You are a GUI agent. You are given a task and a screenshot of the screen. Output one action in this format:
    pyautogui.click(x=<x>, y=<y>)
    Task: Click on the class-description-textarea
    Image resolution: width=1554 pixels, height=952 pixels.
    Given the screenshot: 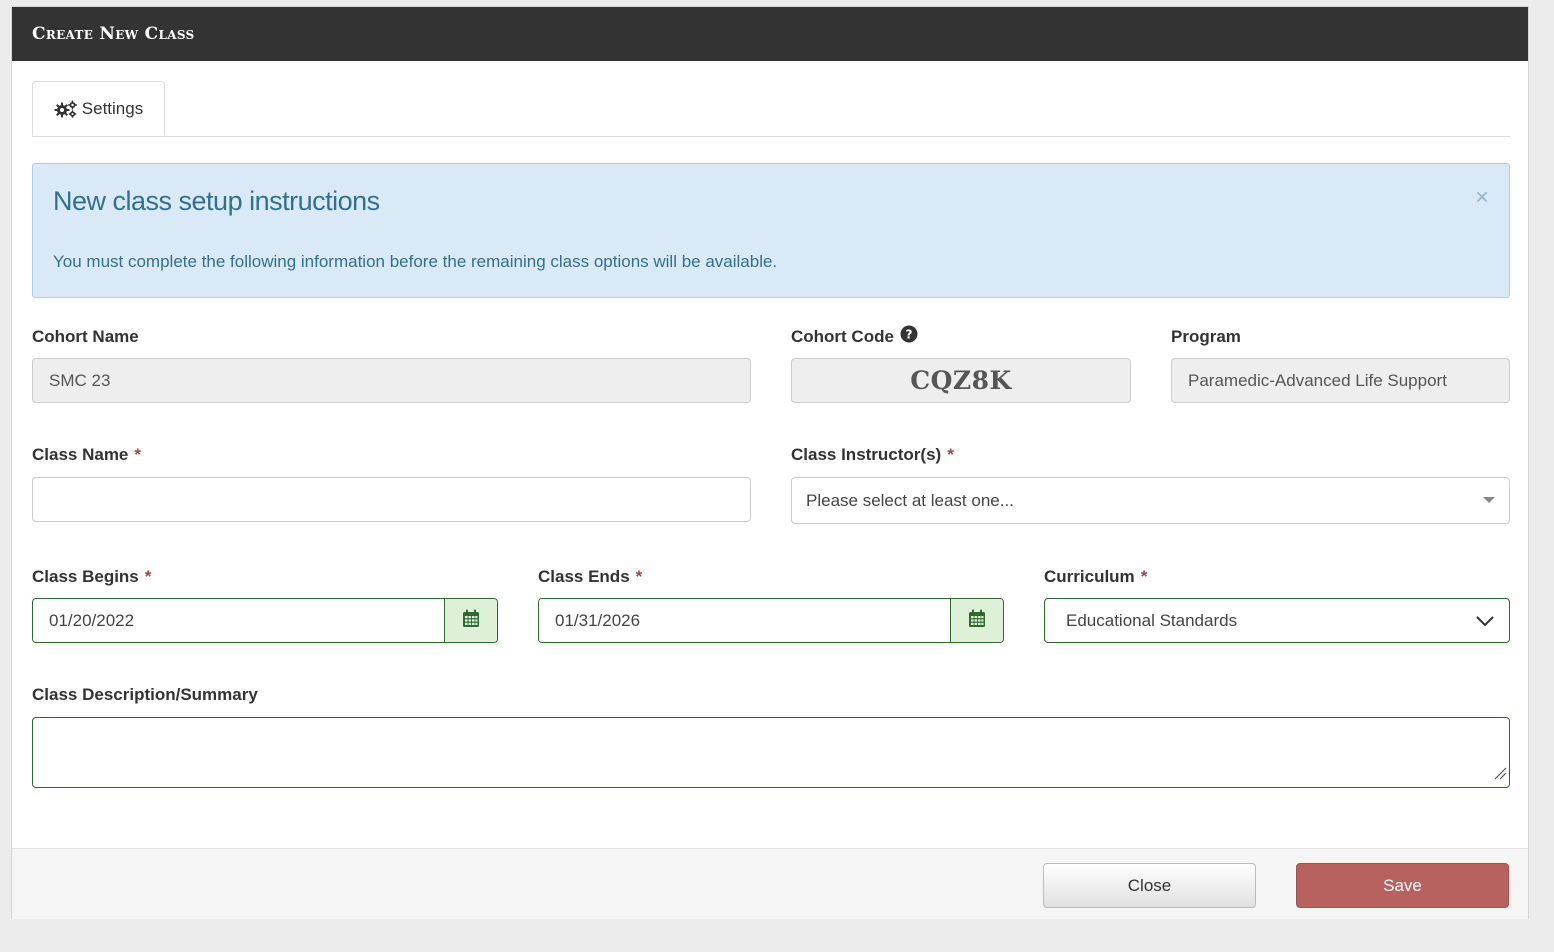 What is the action you would take?
    pyautogui.click(x=771, y=752)
    